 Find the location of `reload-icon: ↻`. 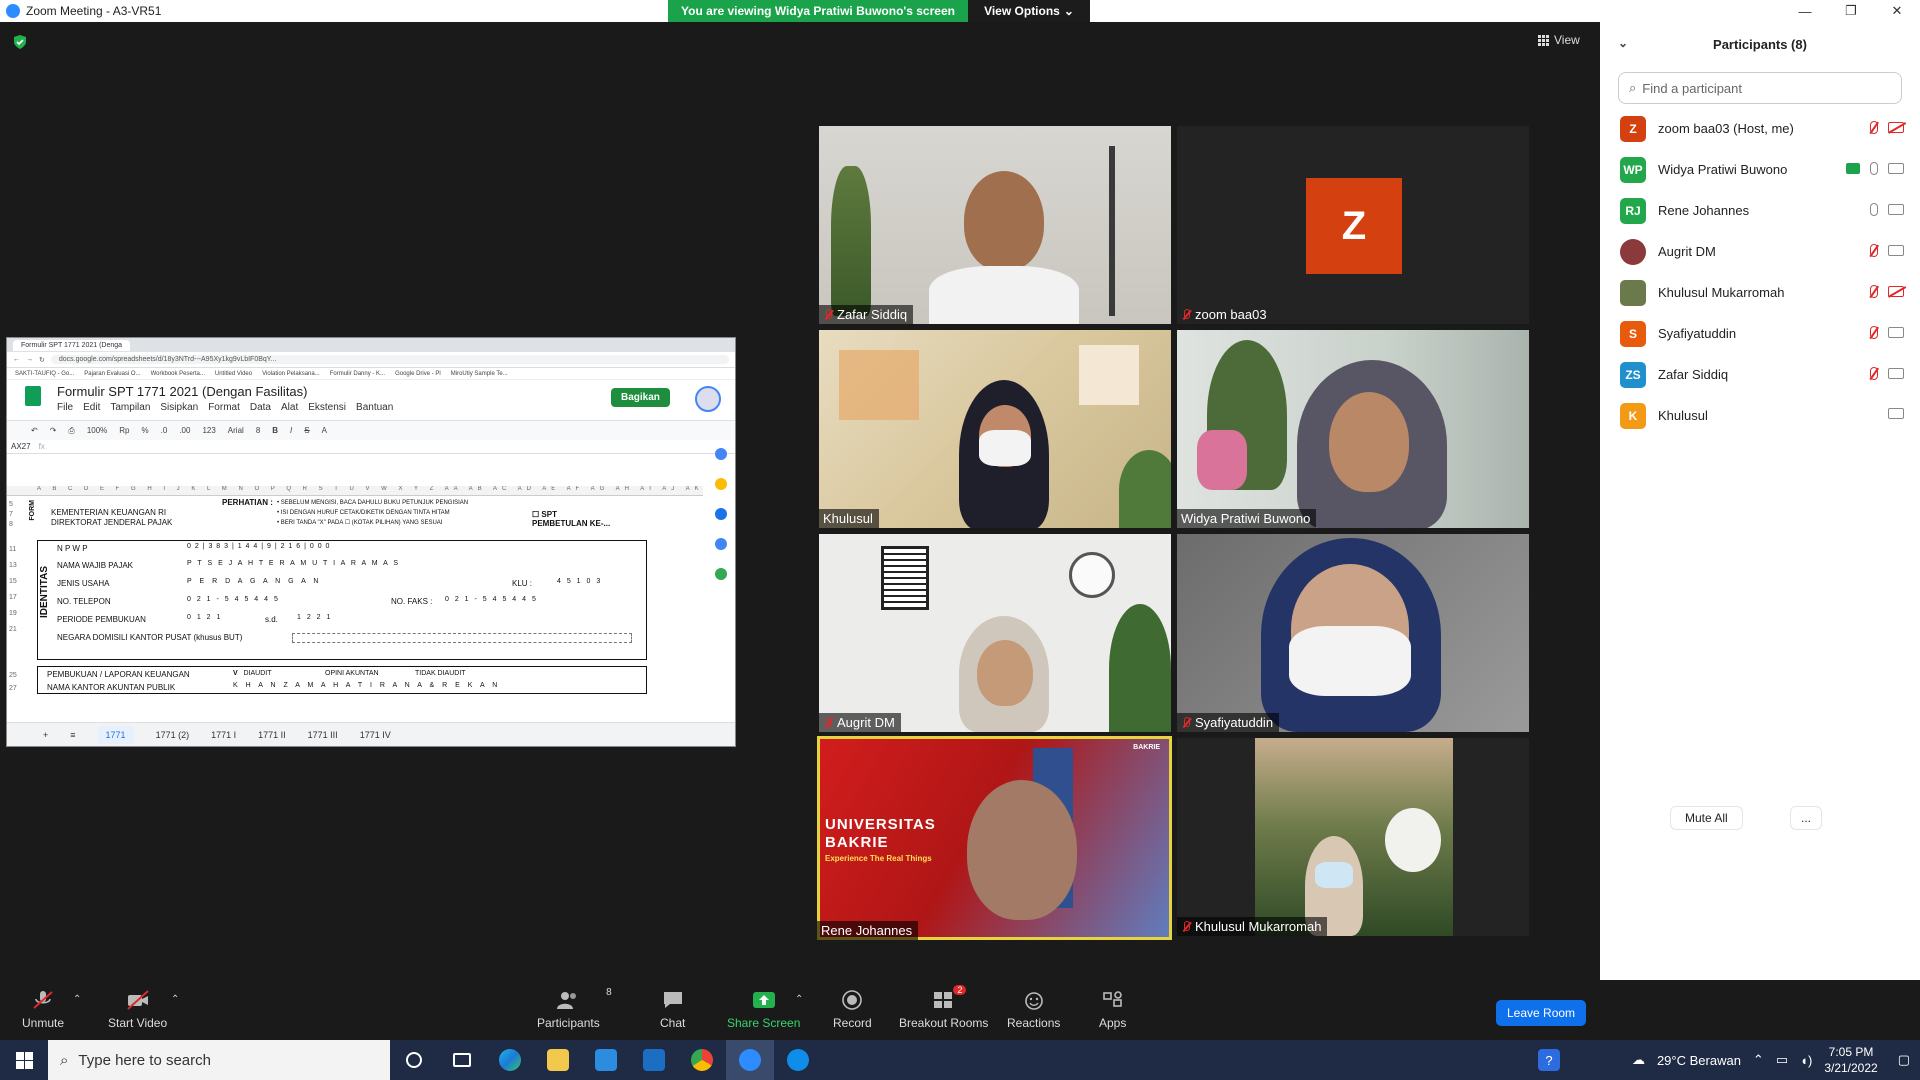

reload-icon: ↻ is located at coordinates (42, 360).